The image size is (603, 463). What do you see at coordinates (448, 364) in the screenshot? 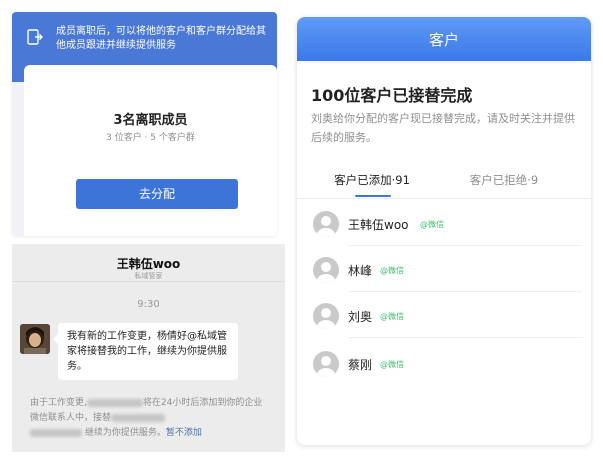
I see `customer-row: 蔡刚 @微信` at bounding box center [448, 364].